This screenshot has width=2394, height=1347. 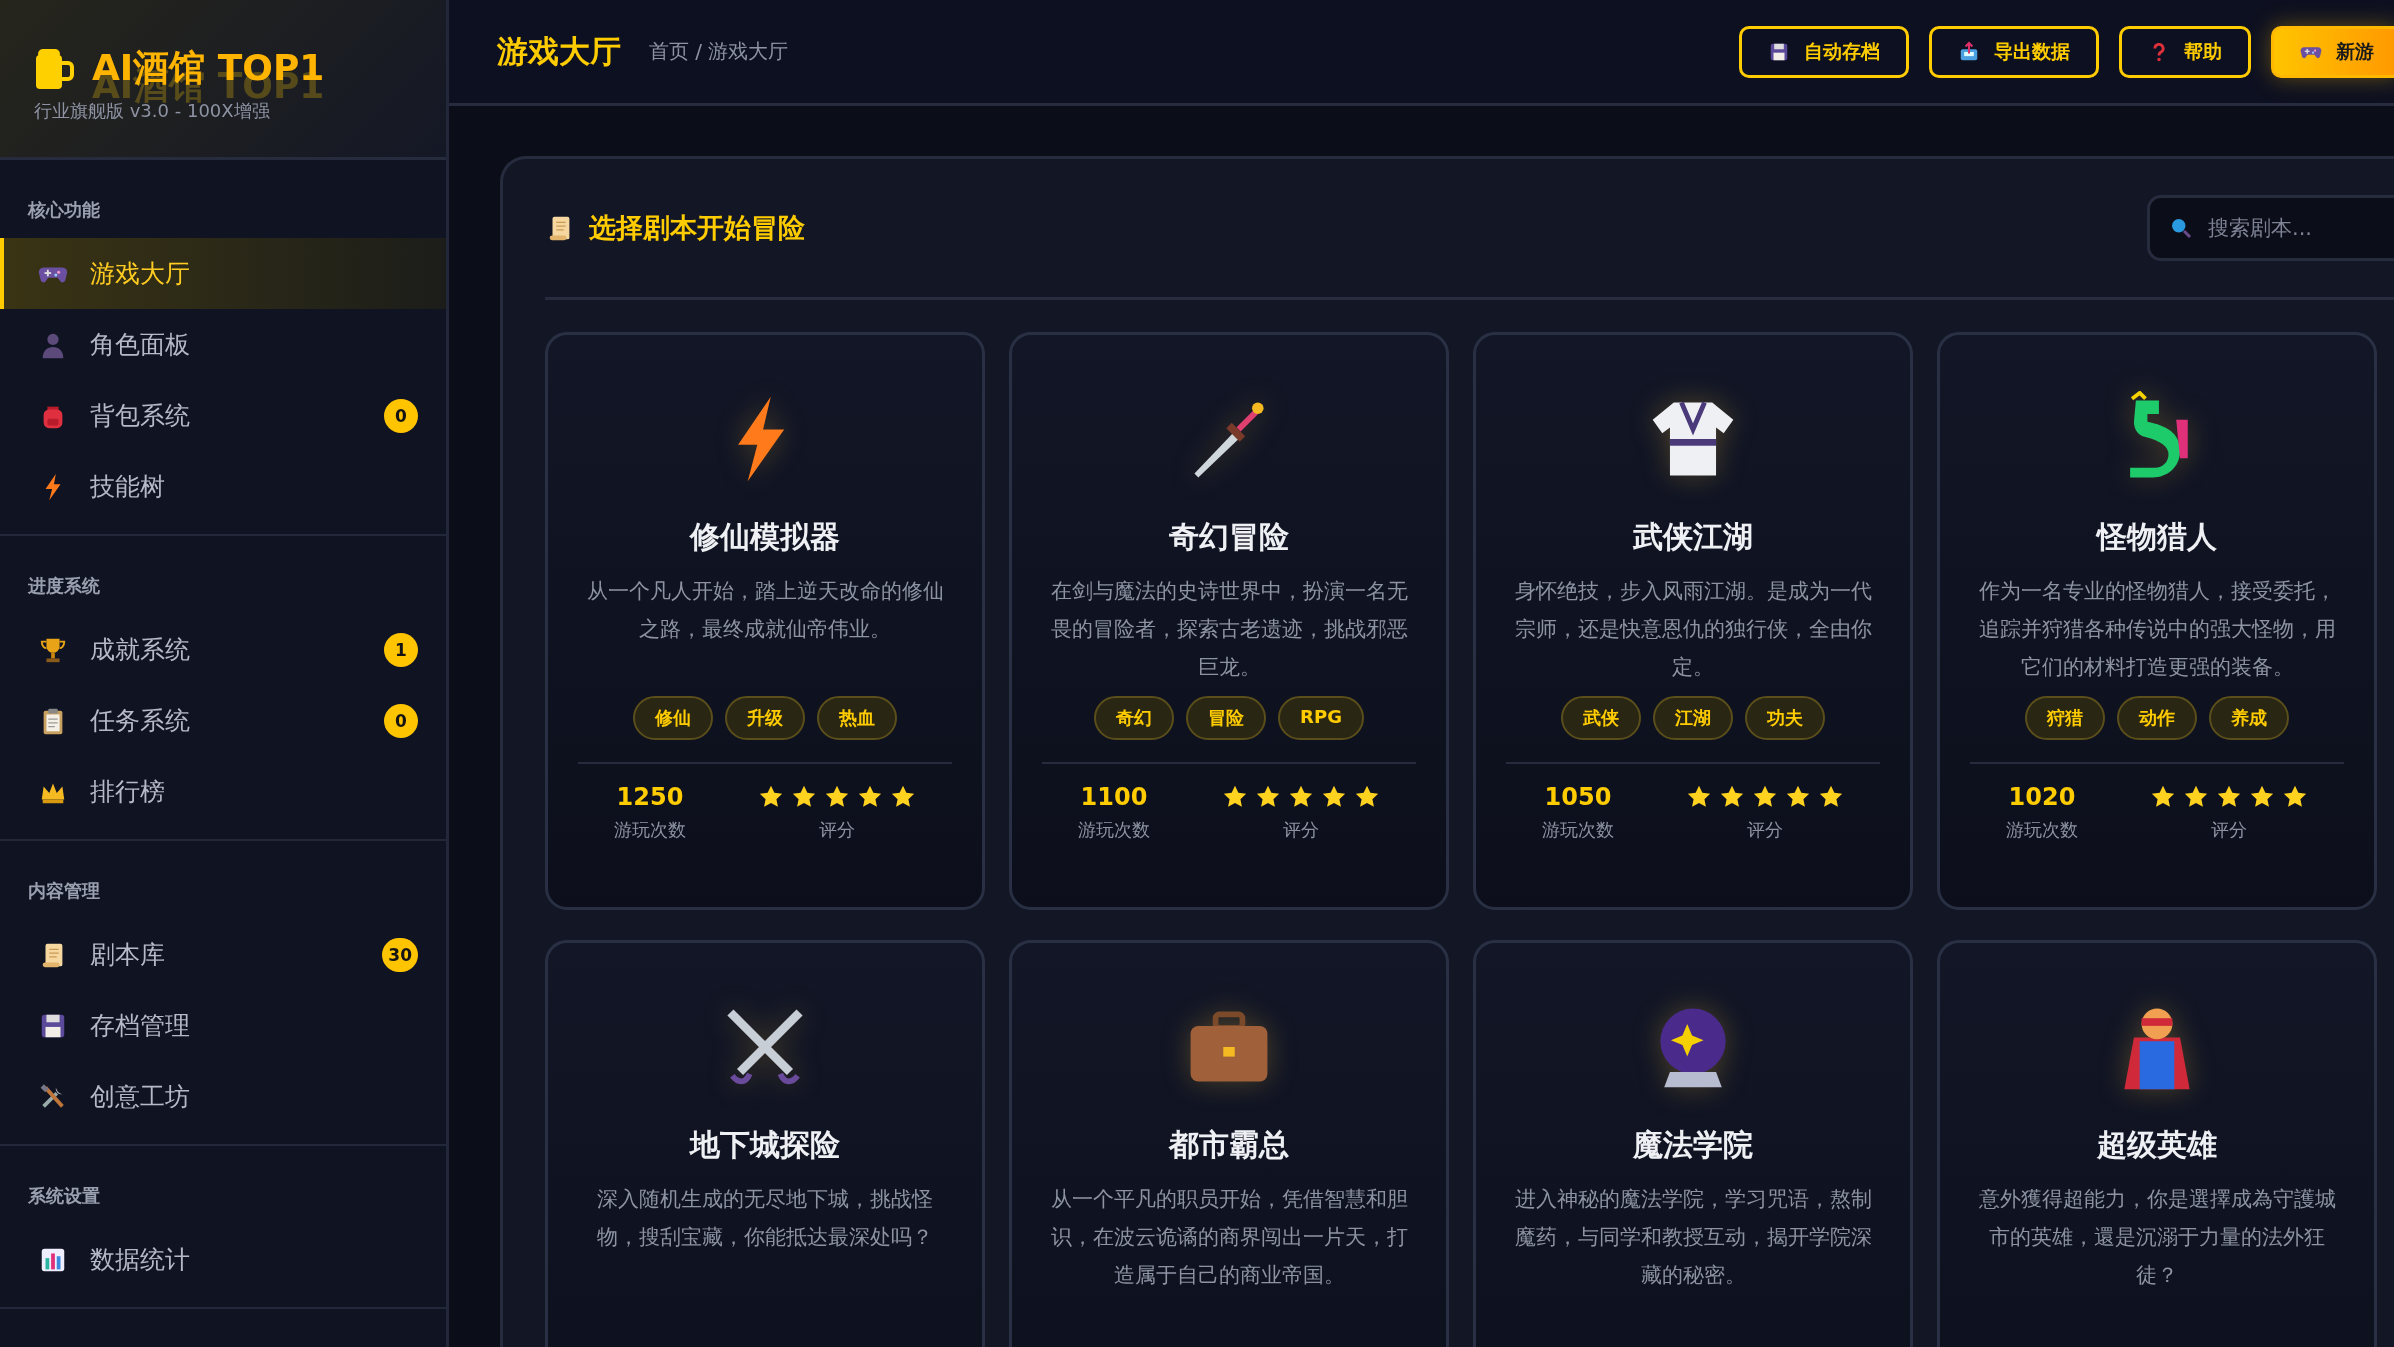 What do you see at coordinates (223, 1025) in the screenshot?
I see `nav-item: 存档管理` at bounding box center [223, 1025].